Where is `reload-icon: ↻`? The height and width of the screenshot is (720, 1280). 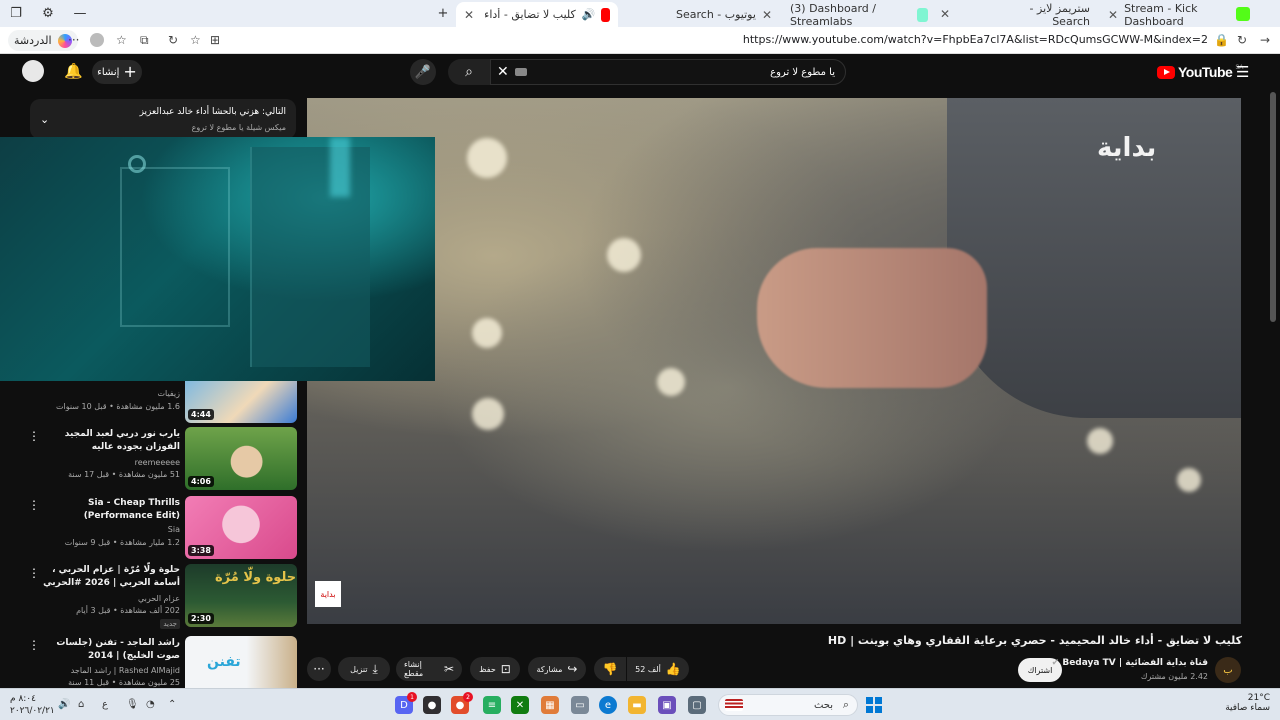
reload-icon: ↻ is located at coordinates (1242, 40).